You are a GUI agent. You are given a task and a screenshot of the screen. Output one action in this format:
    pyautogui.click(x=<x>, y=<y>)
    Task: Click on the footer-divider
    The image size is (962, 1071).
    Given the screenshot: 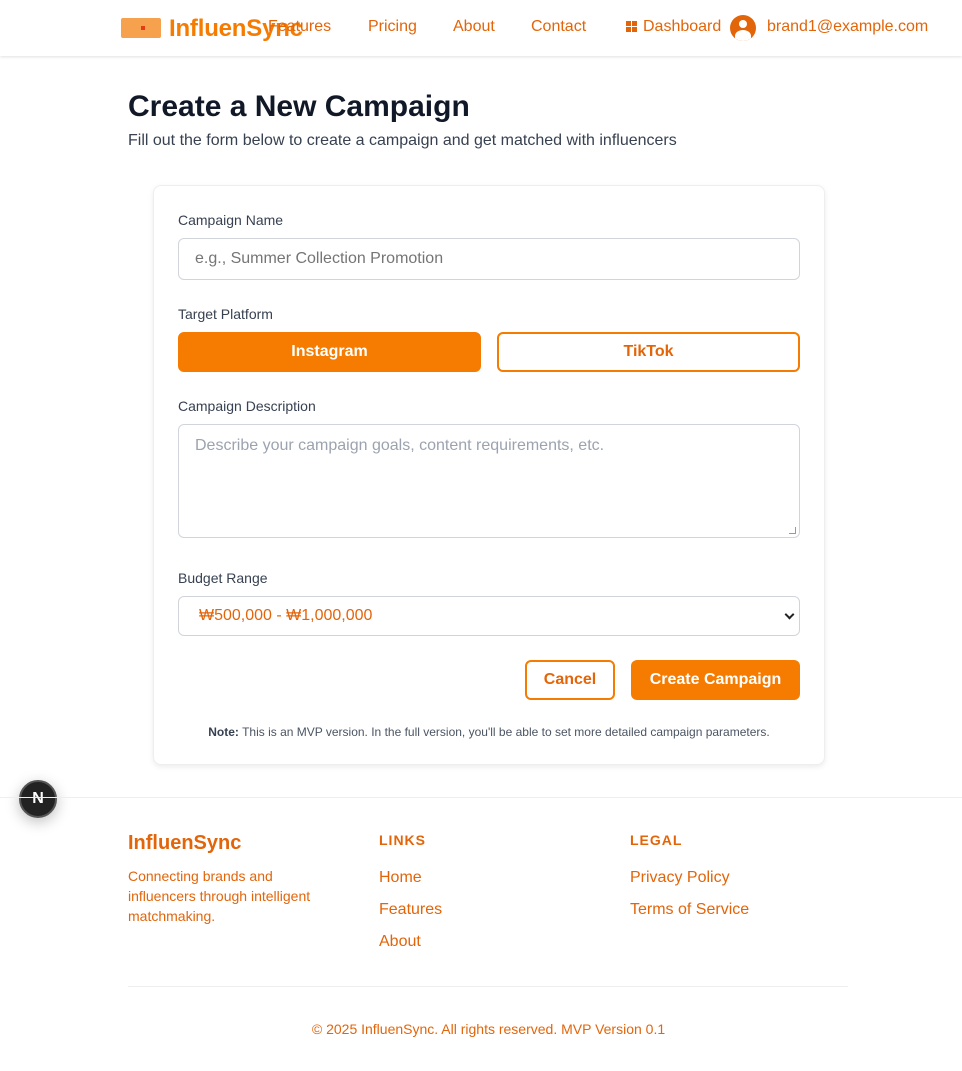 What is the action you would take?
    pyautogui.click(x=488, y=986)
    